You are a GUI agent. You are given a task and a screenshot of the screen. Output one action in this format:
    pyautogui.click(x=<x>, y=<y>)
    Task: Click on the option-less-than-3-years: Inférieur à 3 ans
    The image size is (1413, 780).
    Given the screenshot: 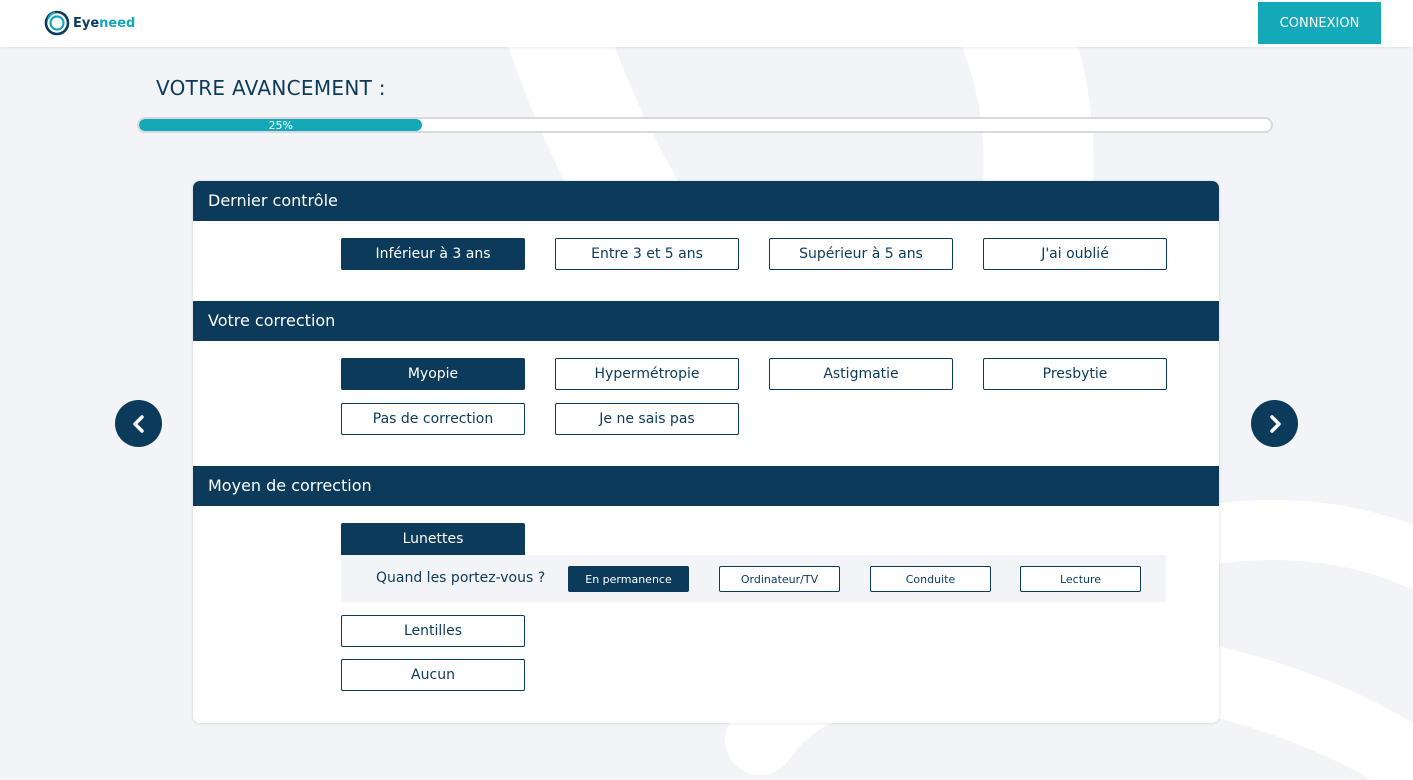 What is the action you would take?
    pyautogui.click(x=433, y=254)
    